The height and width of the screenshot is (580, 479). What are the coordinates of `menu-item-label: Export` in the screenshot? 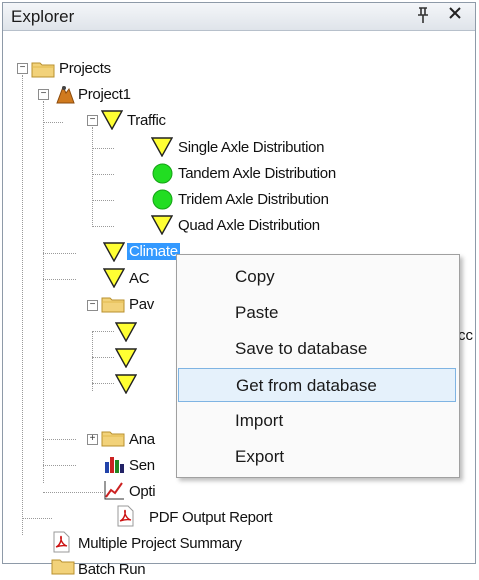 It's located at (260, 456).